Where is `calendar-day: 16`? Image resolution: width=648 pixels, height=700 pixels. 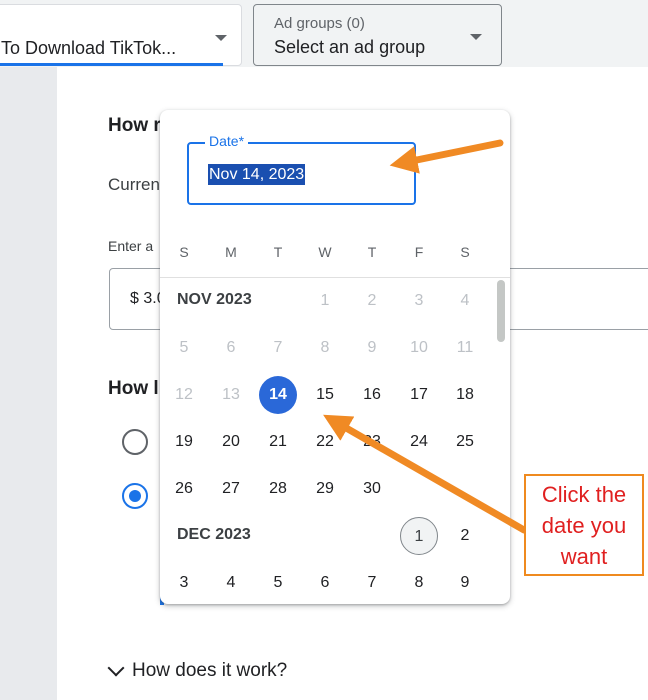
calendar-day: 16 is located at coordinates (372, 395).